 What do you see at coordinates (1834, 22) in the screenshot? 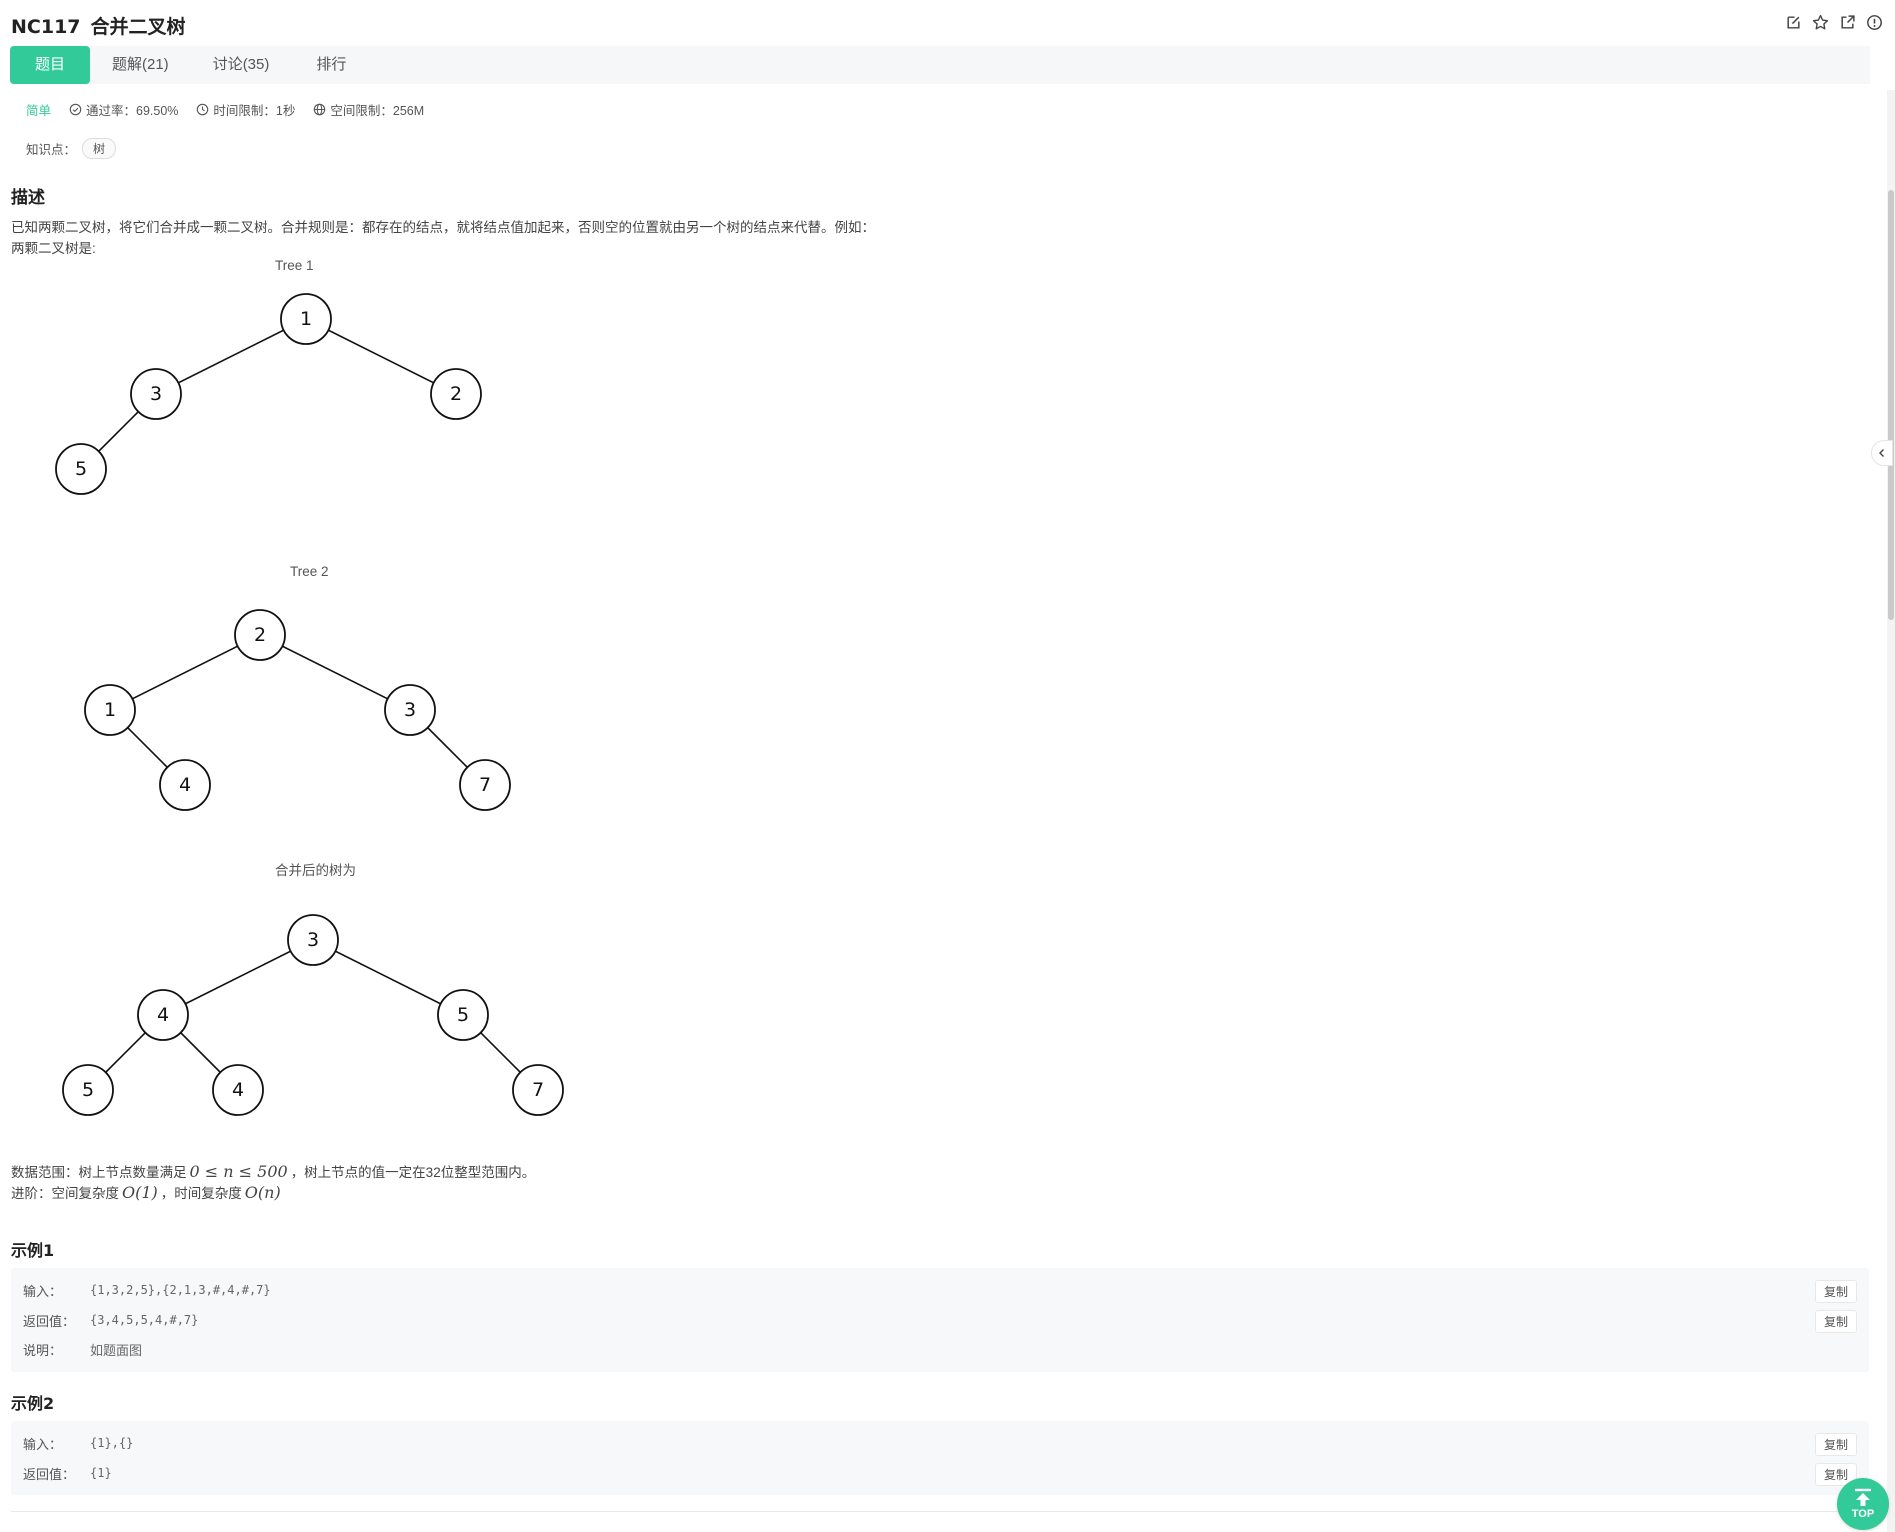
I see `header-actions` at bounding box center [1834, 22].